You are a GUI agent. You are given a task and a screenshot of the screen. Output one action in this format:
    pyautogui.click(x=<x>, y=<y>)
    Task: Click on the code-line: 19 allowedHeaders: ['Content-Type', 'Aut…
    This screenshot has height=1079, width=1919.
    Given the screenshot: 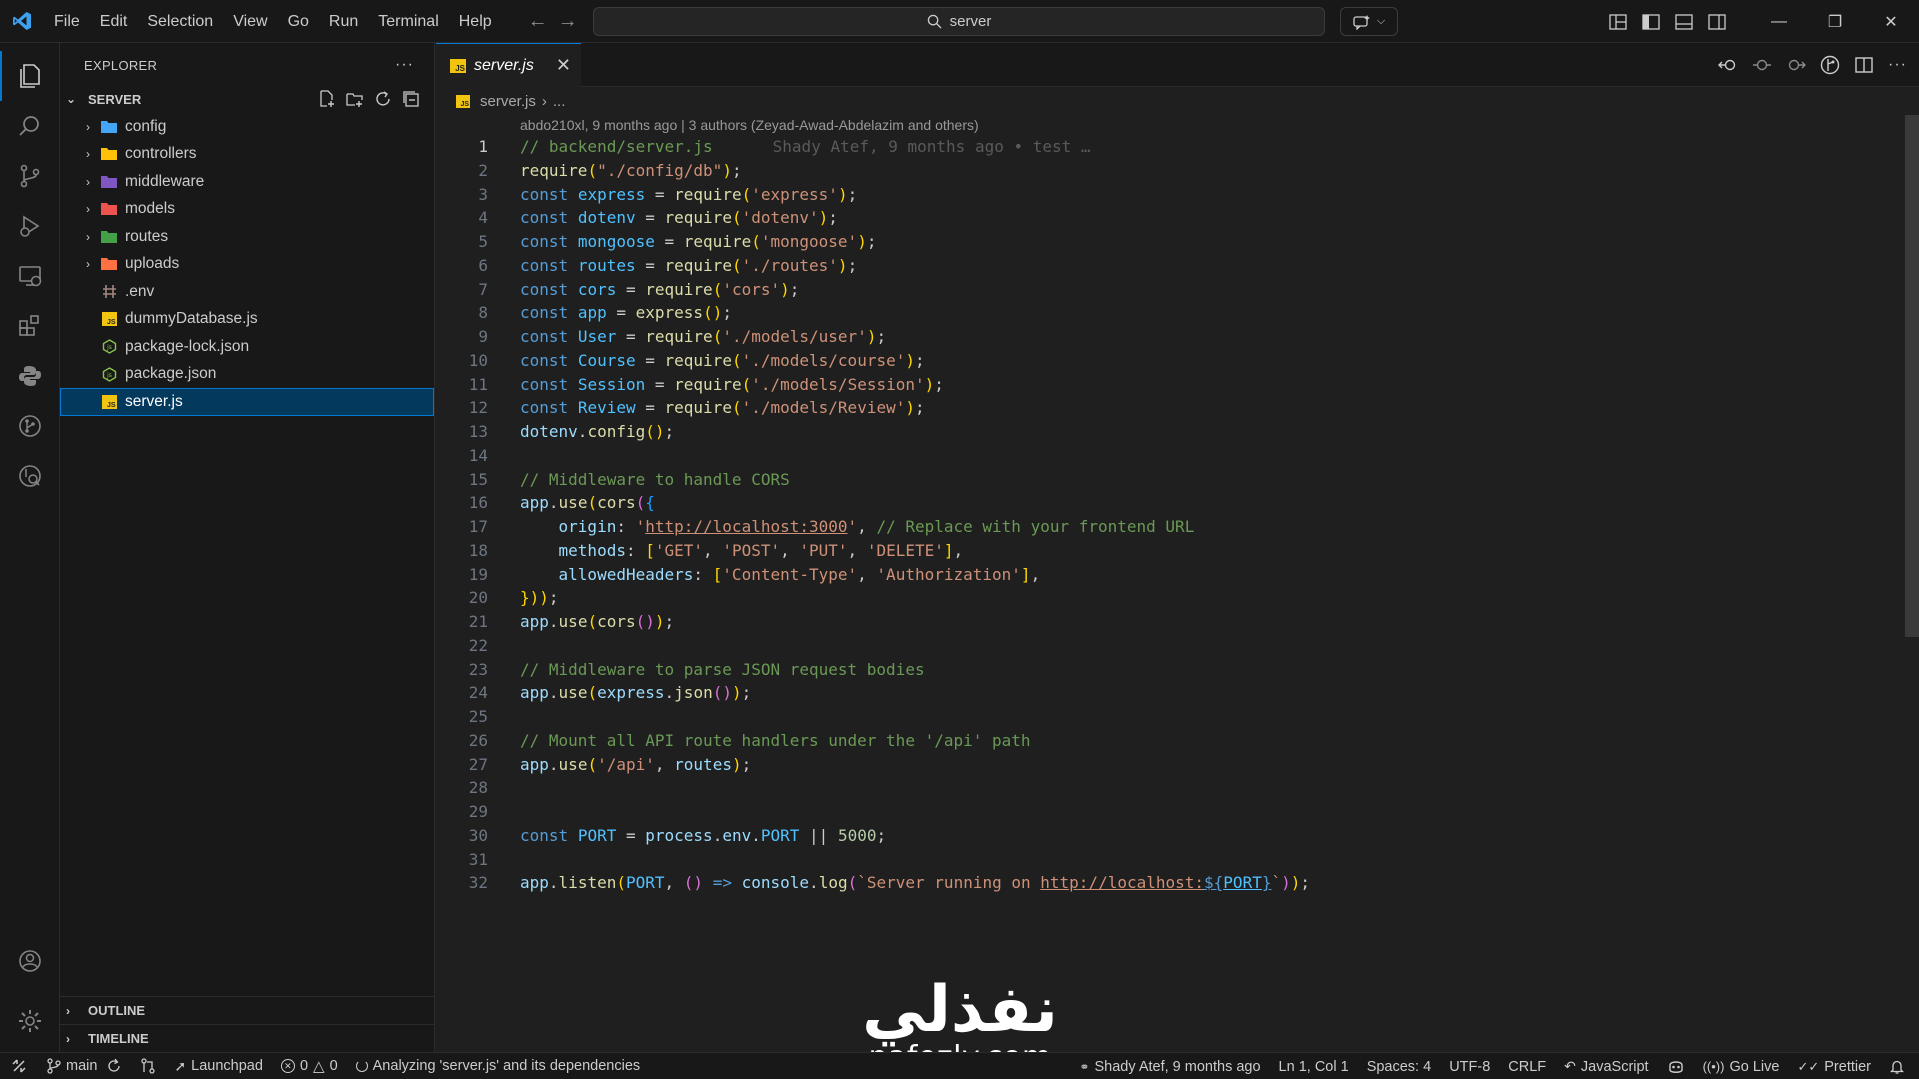 What is the action you would take?
    pyautogui.click(x=1156, y=575)
    